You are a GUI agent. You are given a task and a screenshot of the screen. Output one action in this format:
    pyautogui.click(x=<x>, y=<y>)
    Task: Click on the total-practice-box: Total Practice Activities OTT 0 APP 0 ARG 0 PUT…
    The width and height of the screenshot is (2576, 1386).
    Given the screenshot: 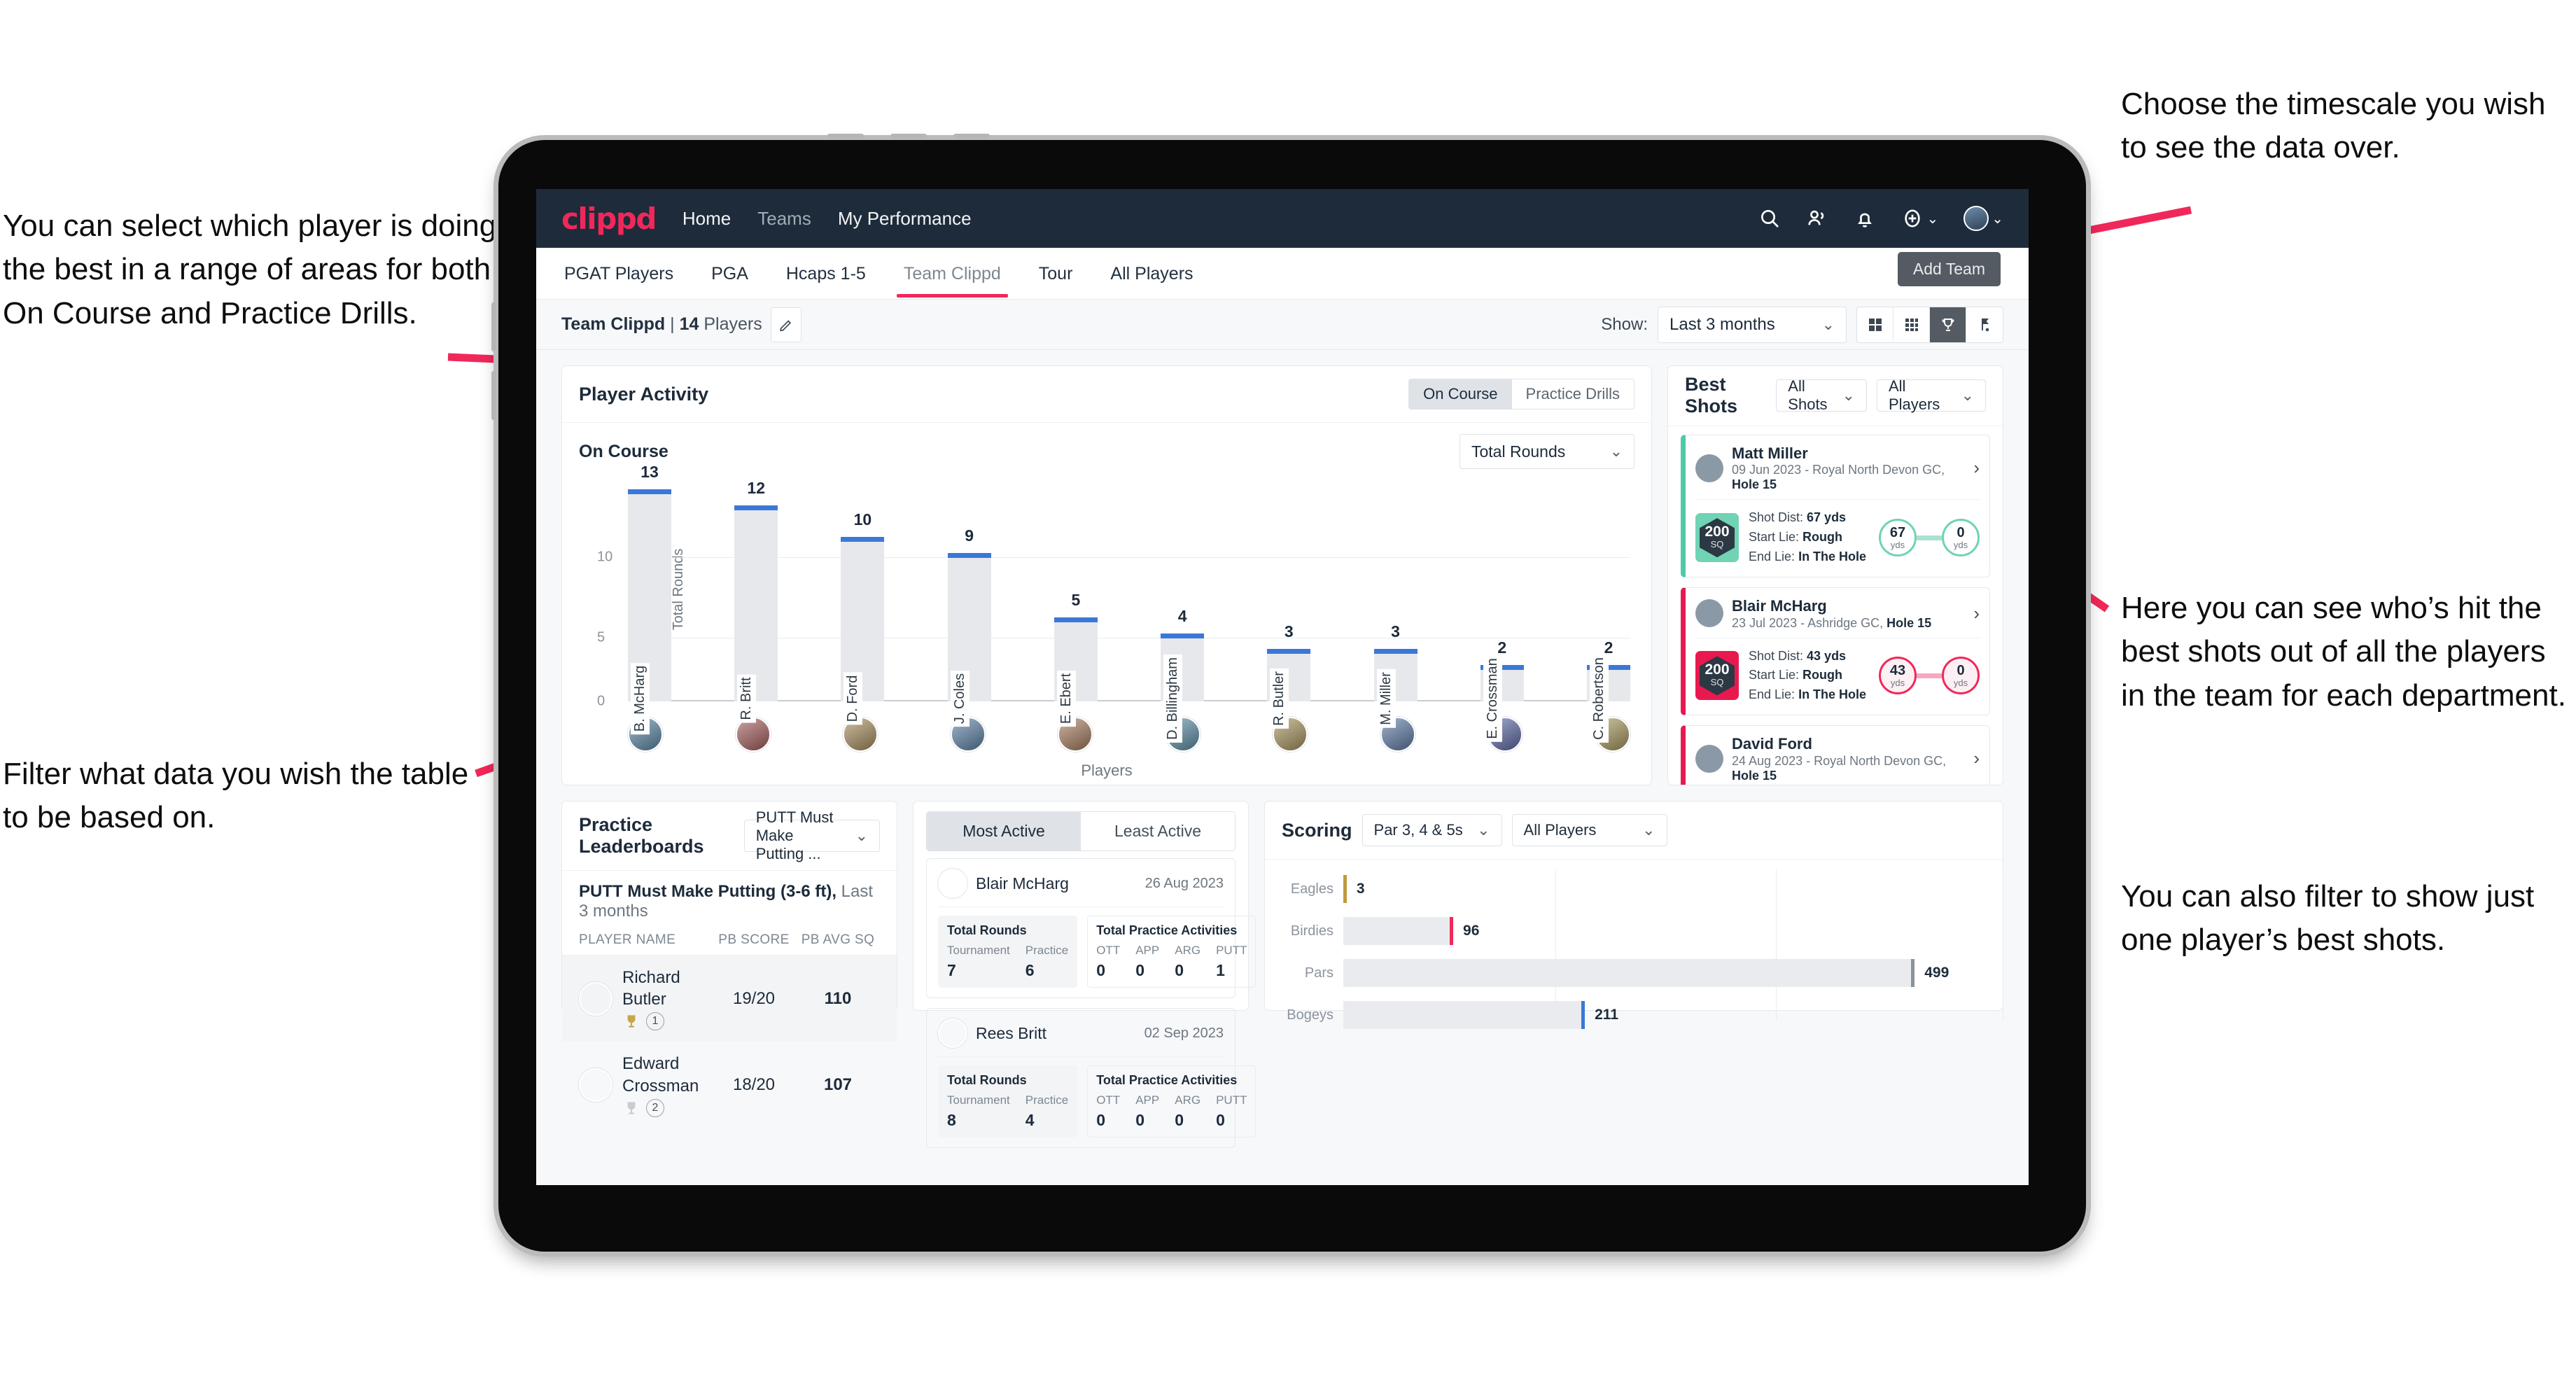 What is the action you would take?
    pyautogui.click(x=1171, y=1101)
    